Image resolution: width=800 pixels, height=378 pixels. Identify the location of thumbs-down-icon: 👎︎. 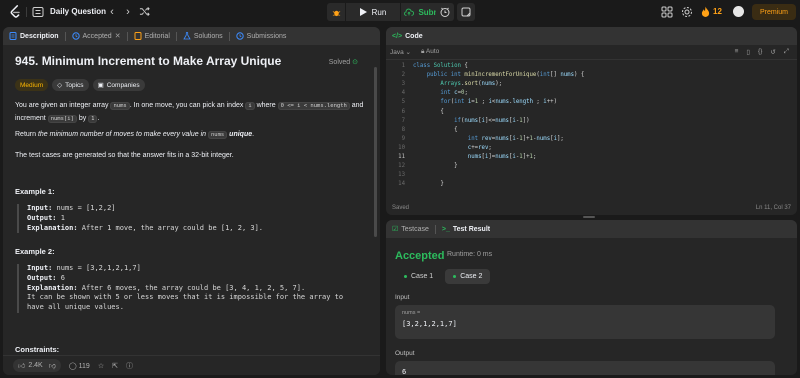
(52, 365).